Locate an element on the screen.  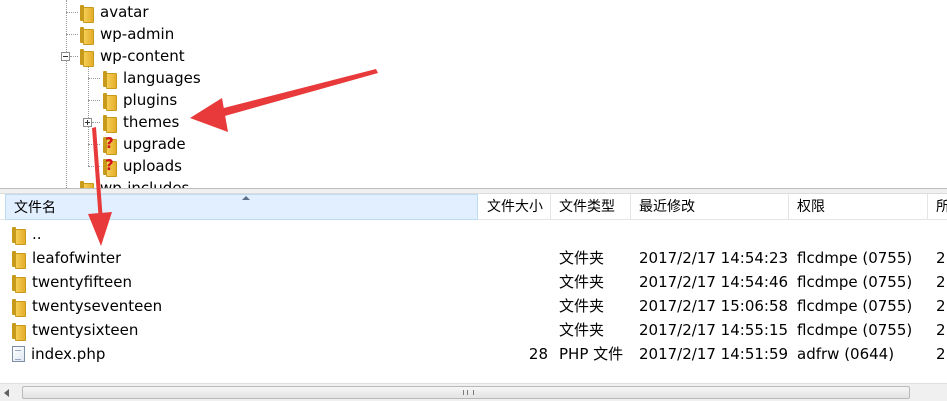
tree-line-languages is located at coordinates (94, 78).